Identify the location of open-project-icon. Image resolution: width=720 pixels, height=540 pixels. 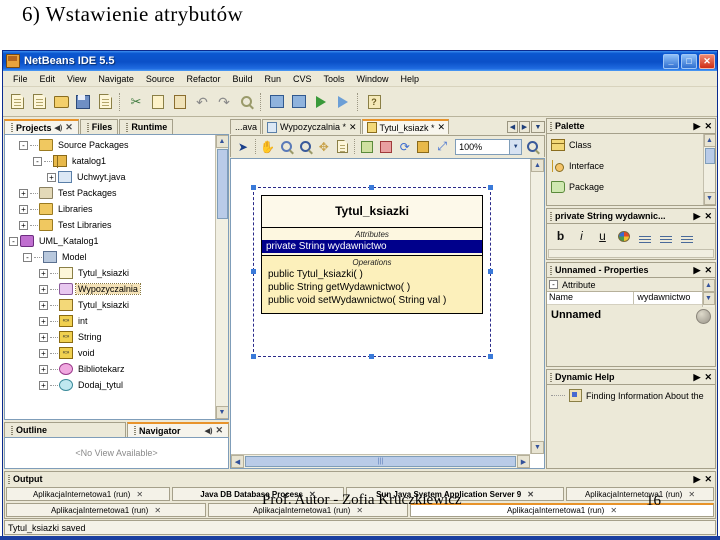
(61, 102).